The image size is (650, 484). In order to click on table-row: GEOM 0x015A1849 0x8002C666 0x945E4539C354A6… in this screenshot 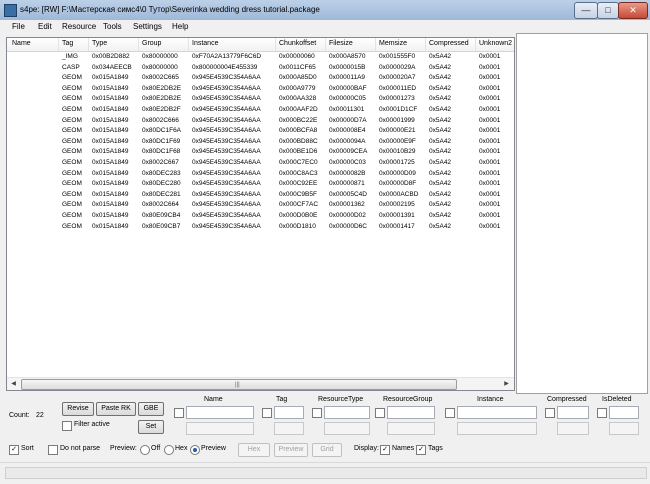, I will do `click(260, 122)`.